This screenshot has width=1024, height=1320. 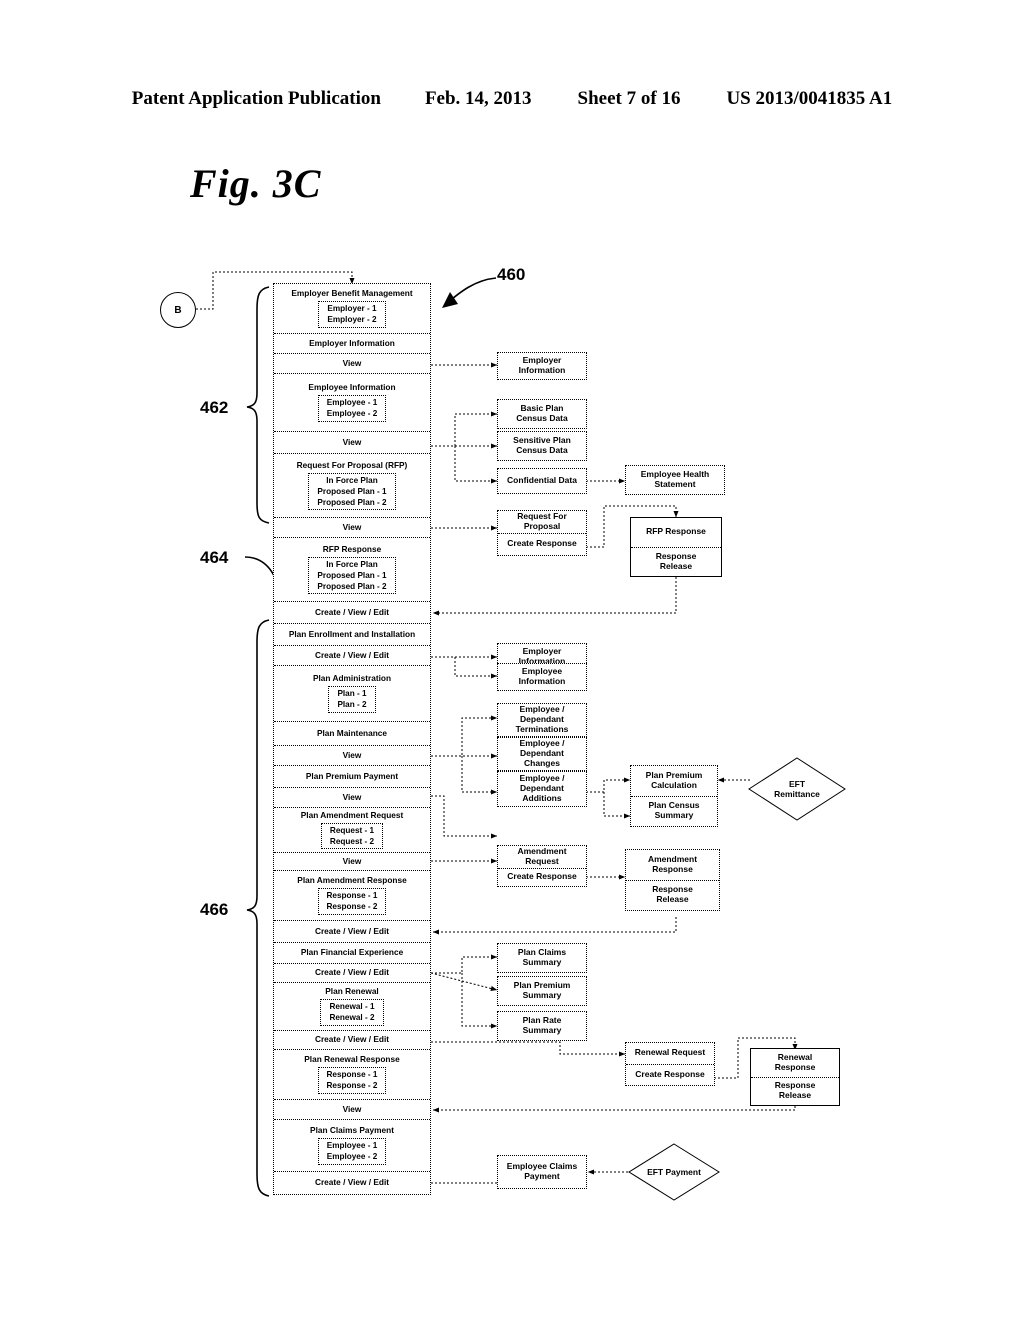 I want to click on list-item: Employer - 2, so click(x=352, y=320).